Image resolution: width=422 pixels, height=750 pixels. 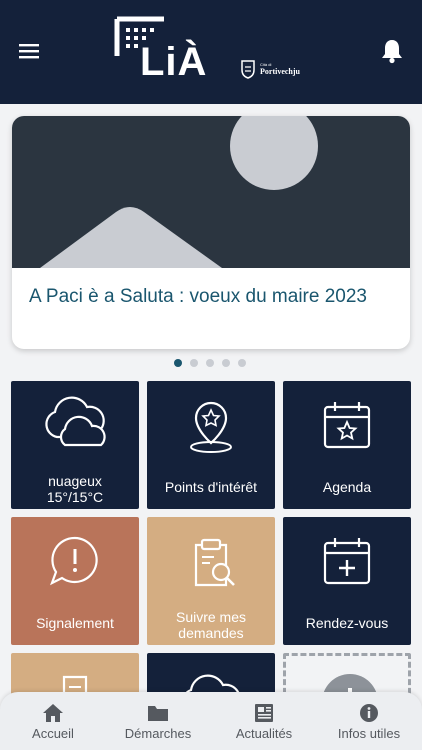 I want to click on hamburger-menu-icon, so click(x=29, y=51).